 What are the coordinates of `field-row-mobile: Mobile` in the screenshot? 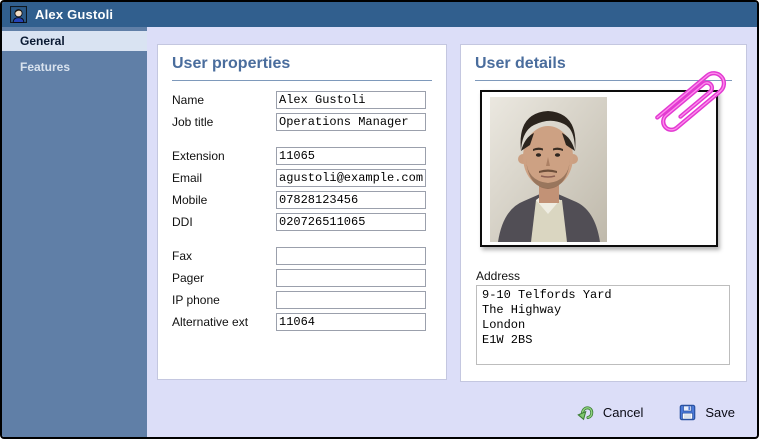 It's located at (302, 200).